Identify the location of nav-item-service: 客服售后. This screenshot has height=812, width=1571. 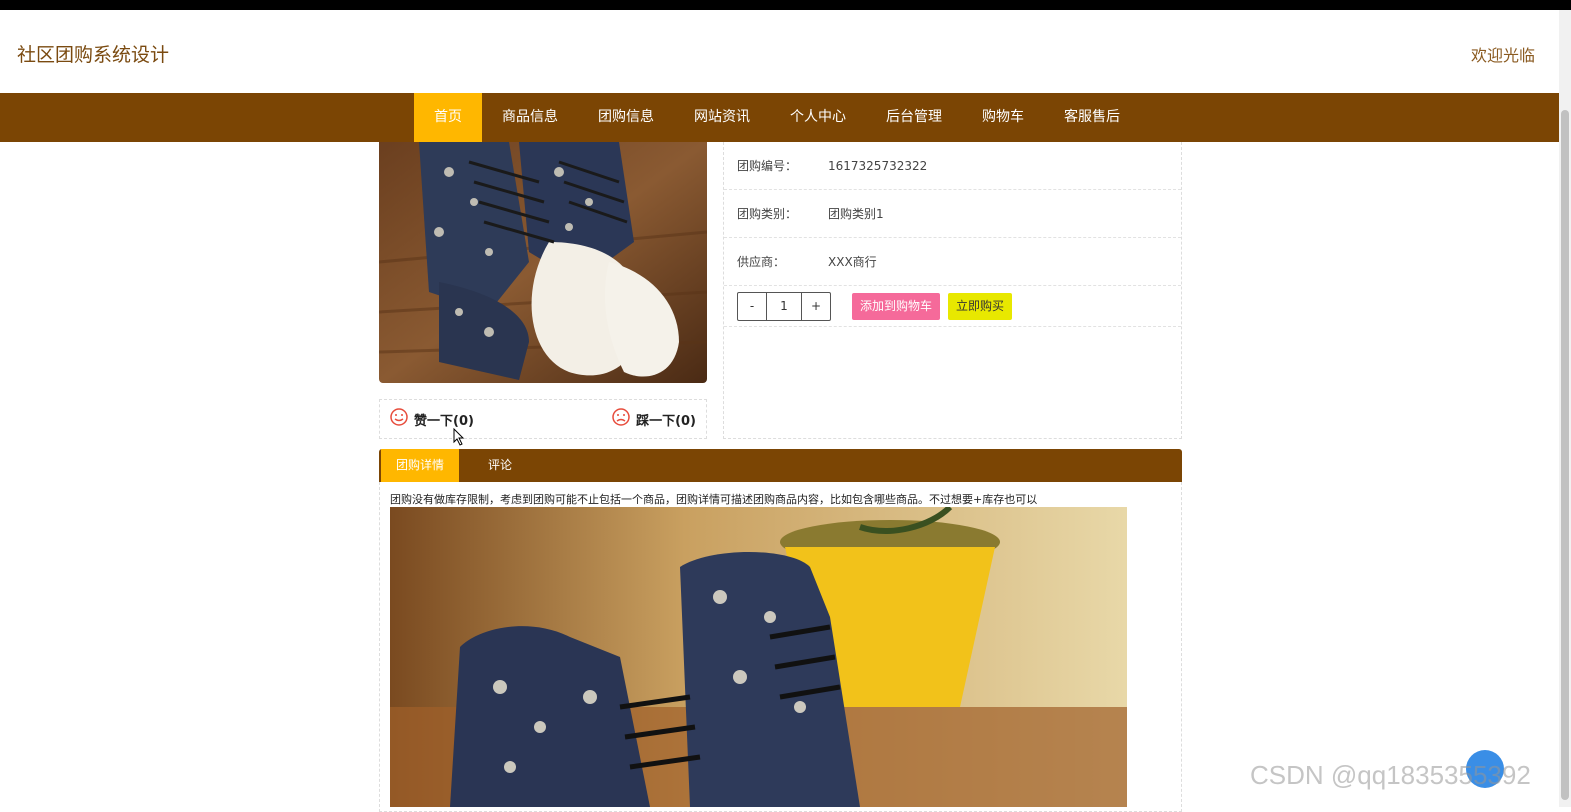
(1092, 117).